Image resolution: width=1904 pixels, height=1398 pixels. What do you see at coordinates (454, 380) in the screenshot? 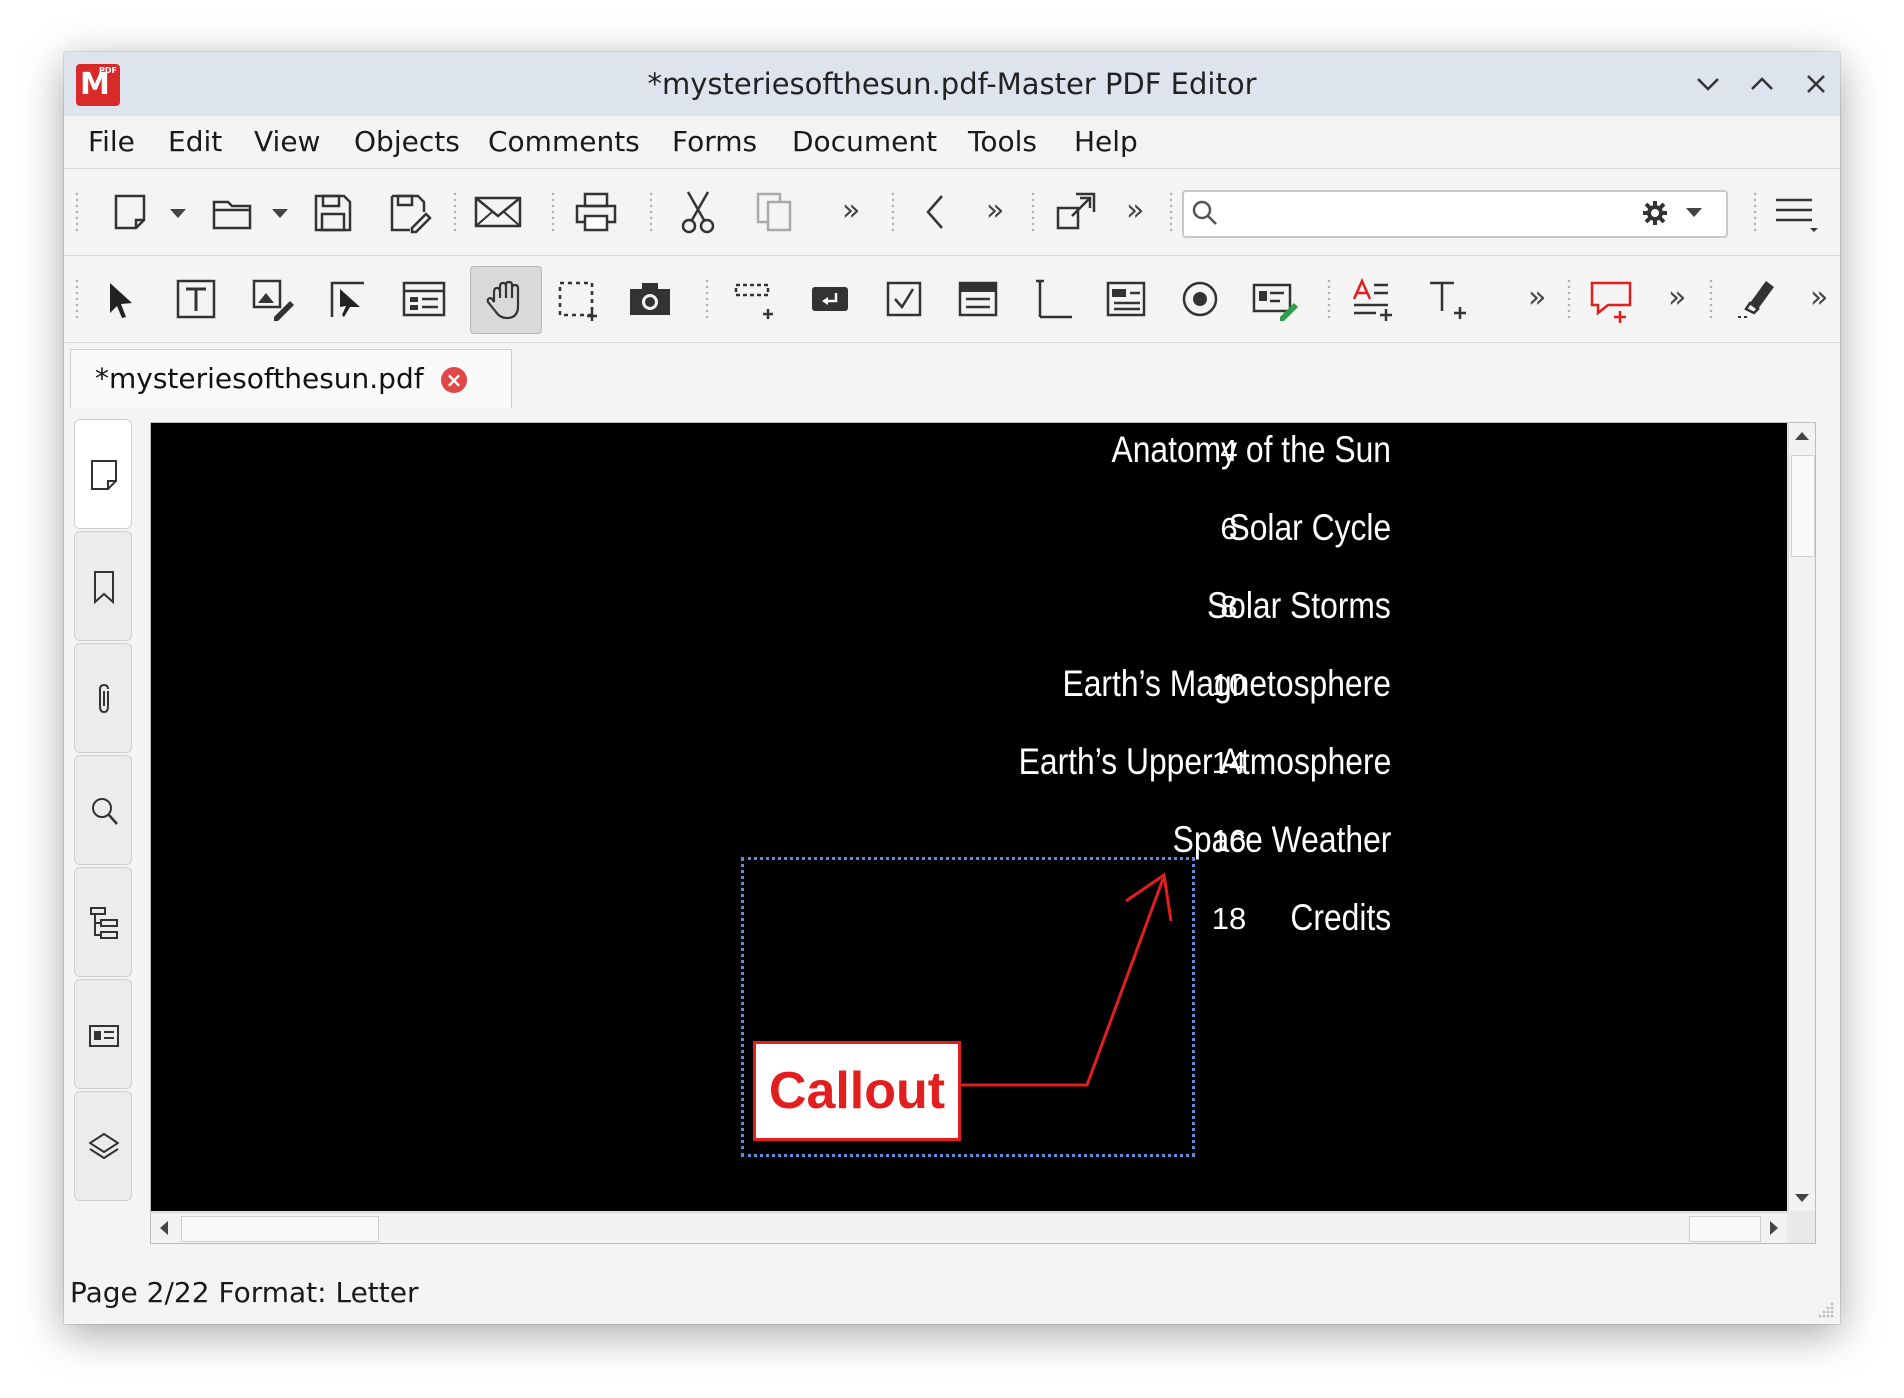
I see `tab-close-icon: ×` at bounding box center [454, 380].